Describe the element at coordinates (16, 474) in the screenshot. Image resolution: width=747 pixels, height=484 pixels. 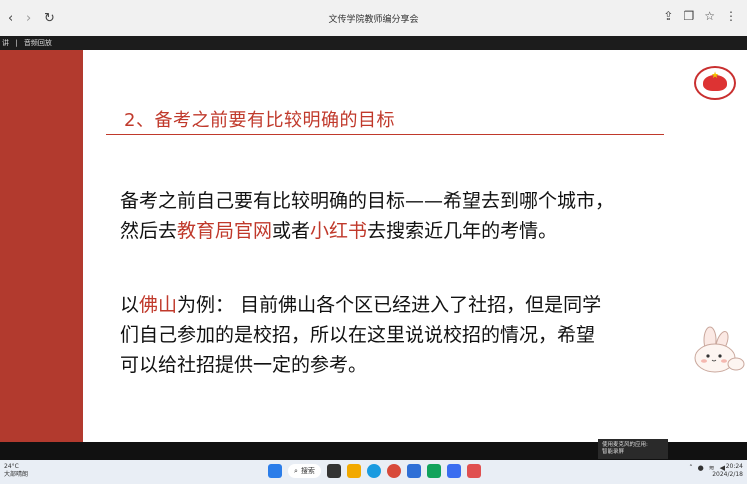
I see `weather-desc: 大部晴朗` at that location.